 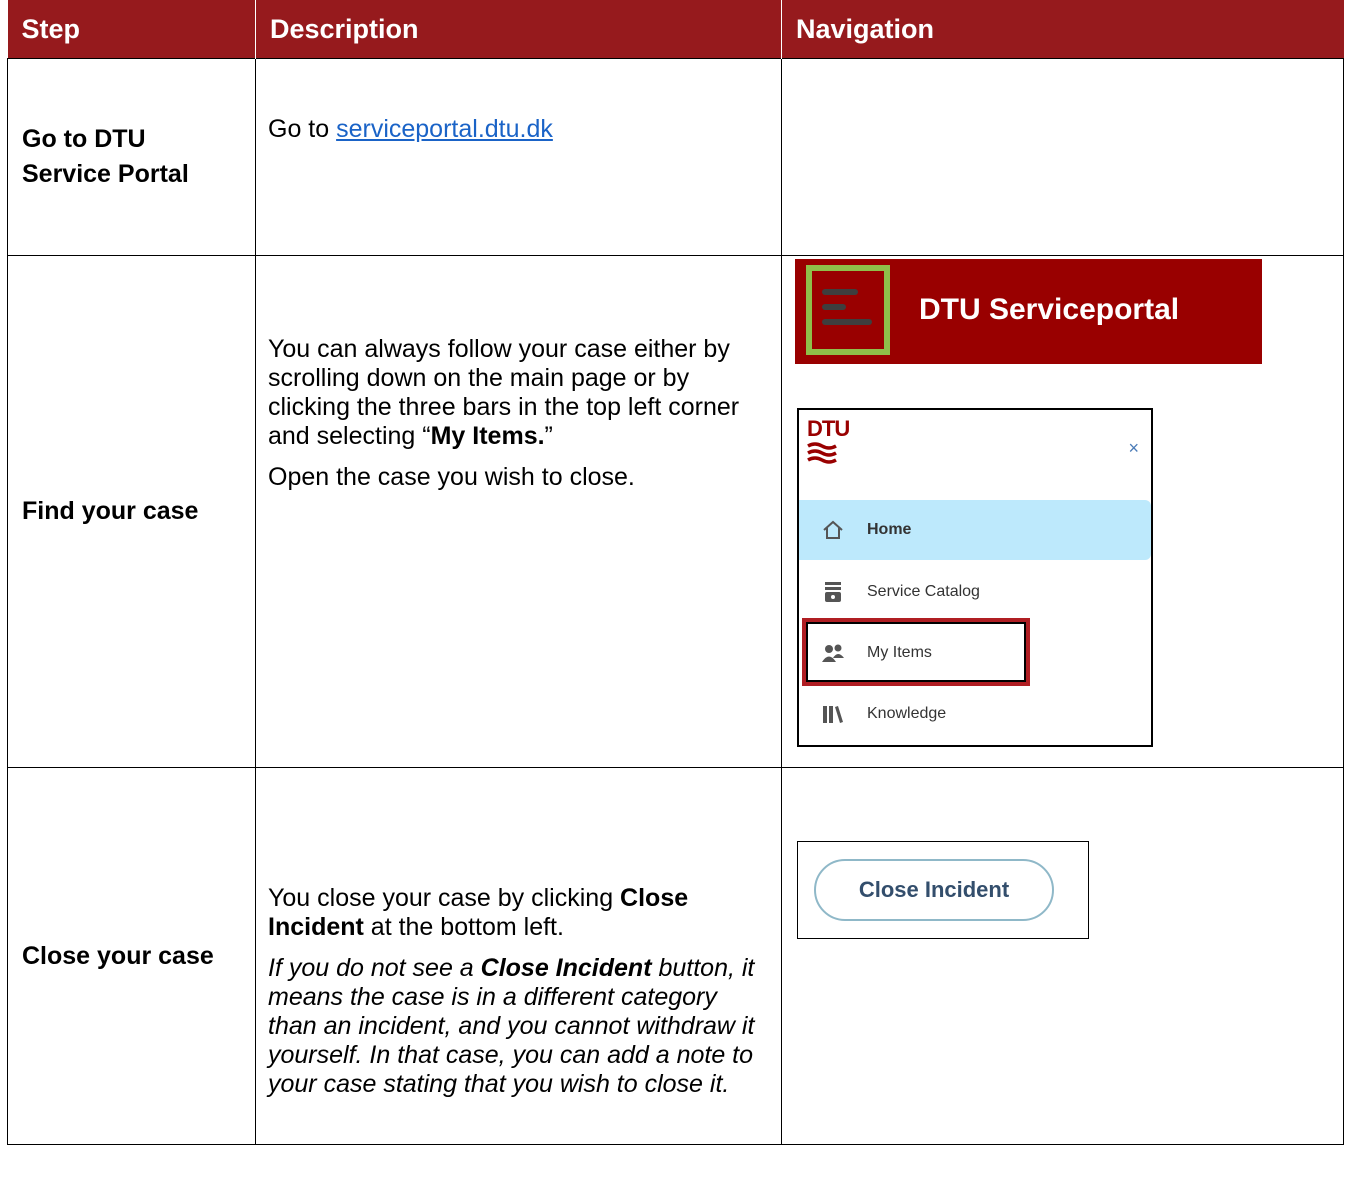 I want to click on step-label: Find your case, so click(x=110, y=511).